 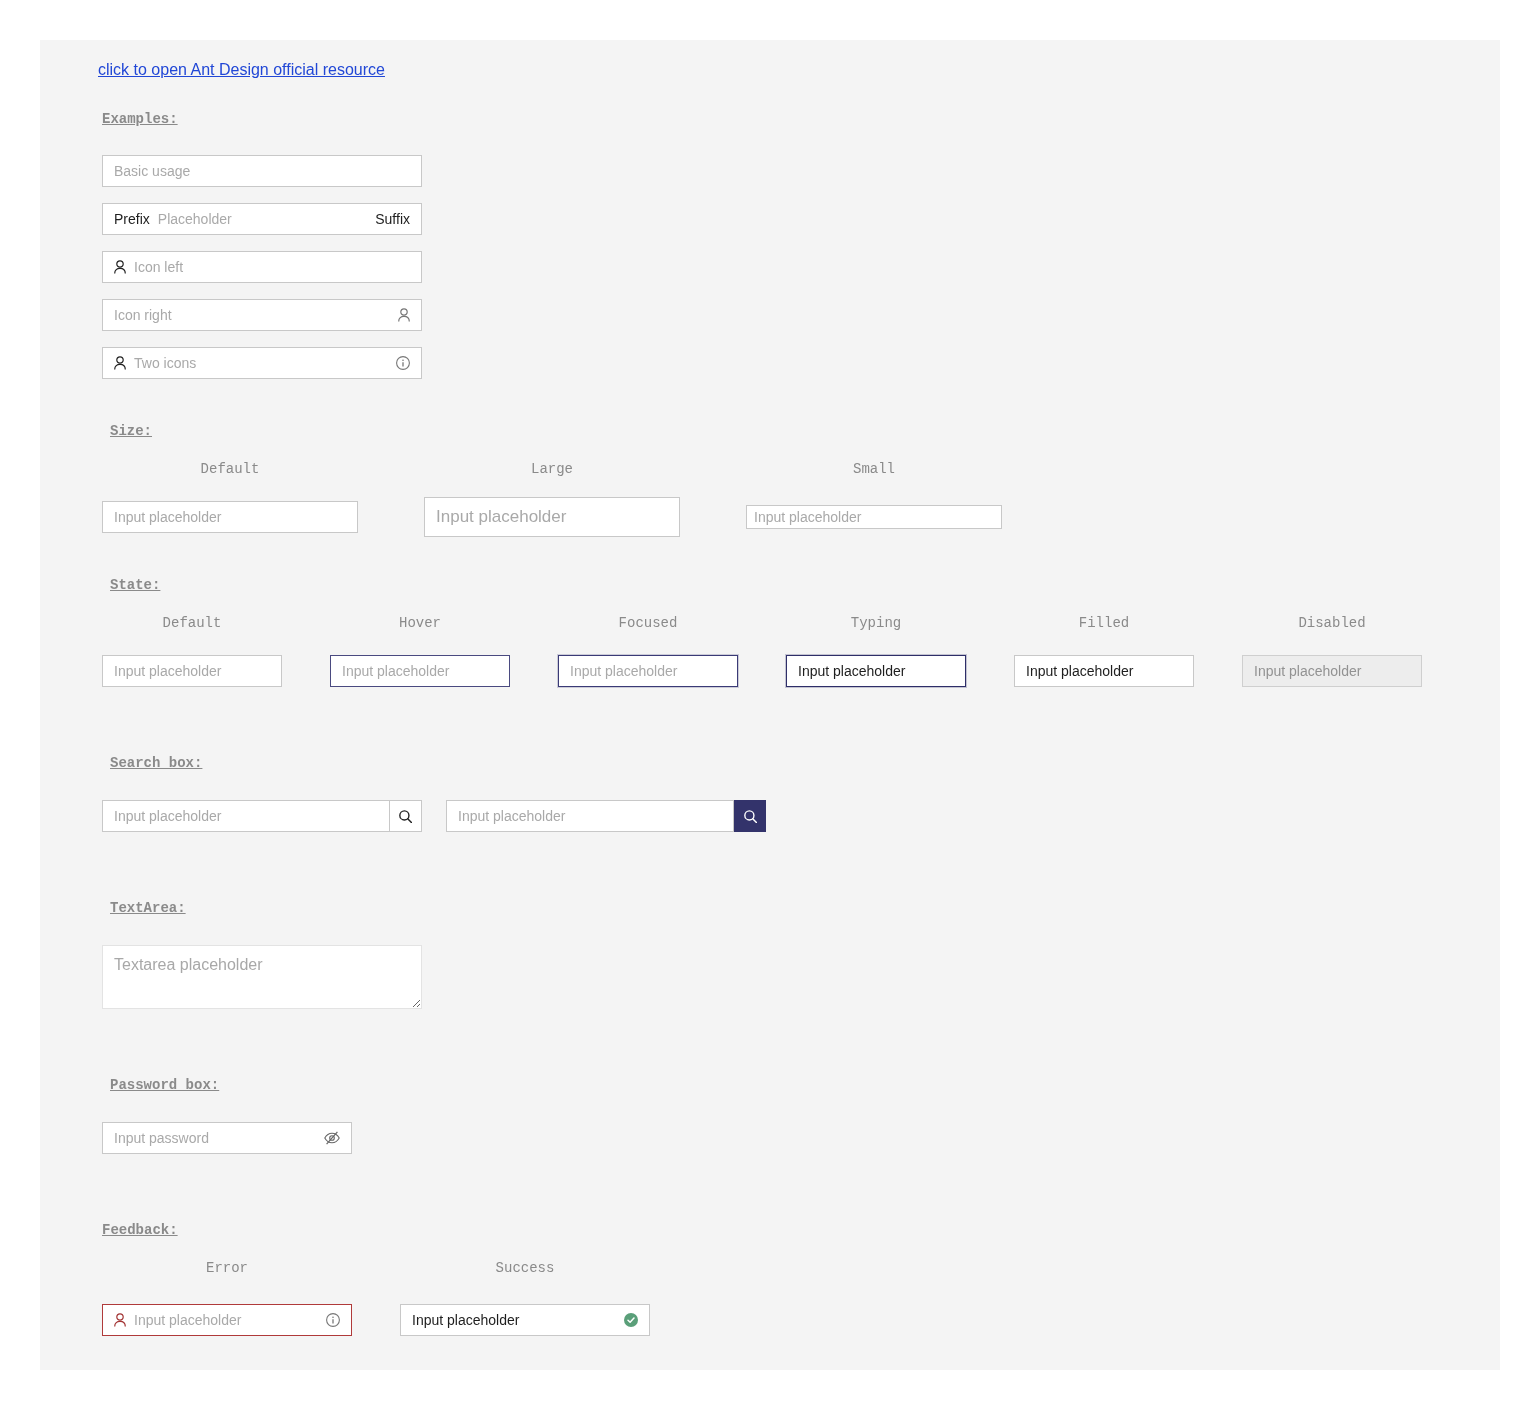 What do you see at coordinates (332, 1138) in the screenshot?
I see `eye-slash-icon` at bounding box center [332, 1138].